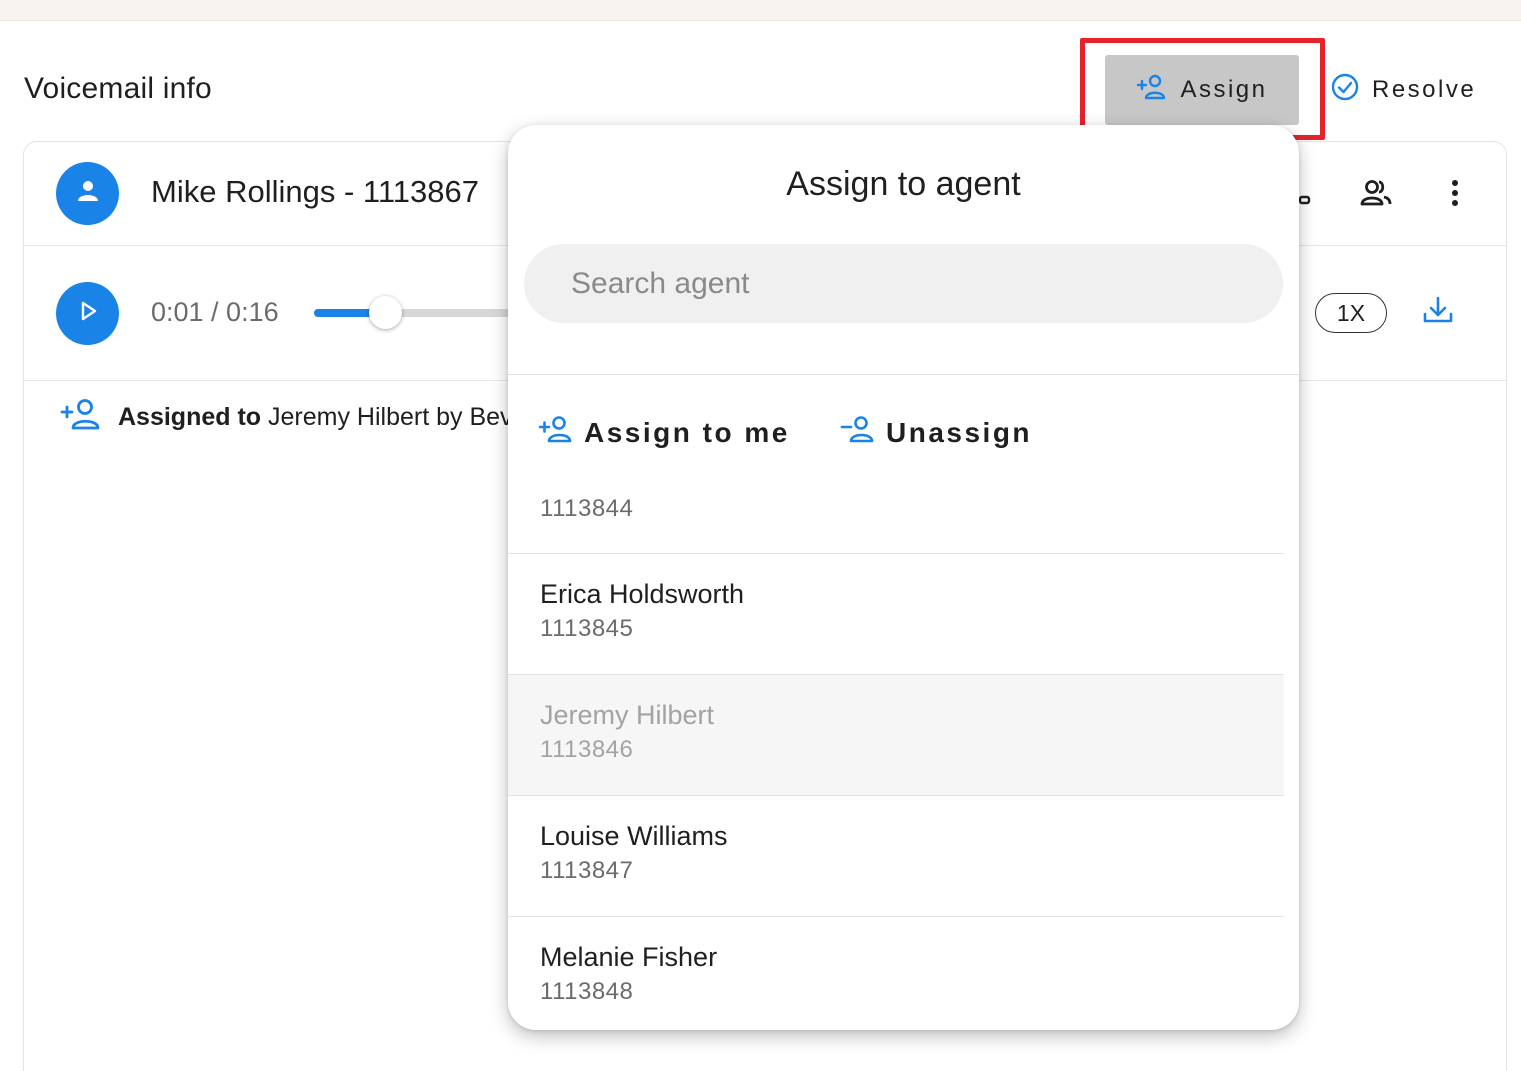  Describe the element at coordinates (1351, 313) in the screenshot. I see `playback-speed-button: 1X` at that location.